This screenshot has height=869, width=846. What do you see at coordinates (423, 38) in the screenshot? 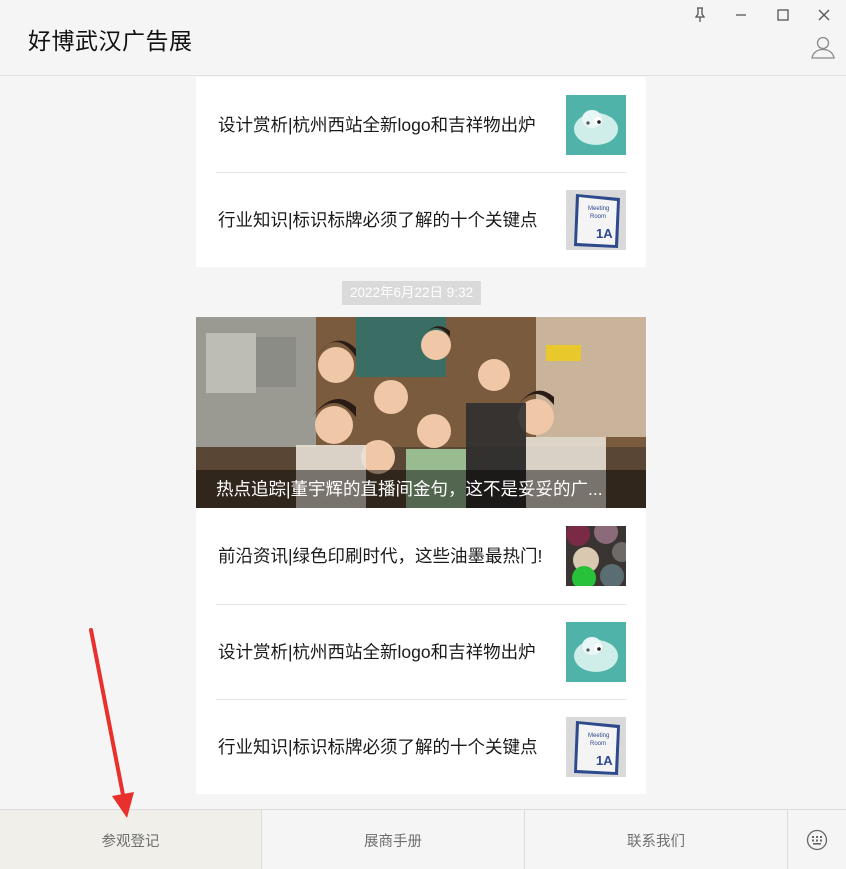
I see `title-bar: 好博武汉广告展` at bounding box center [423, 38].